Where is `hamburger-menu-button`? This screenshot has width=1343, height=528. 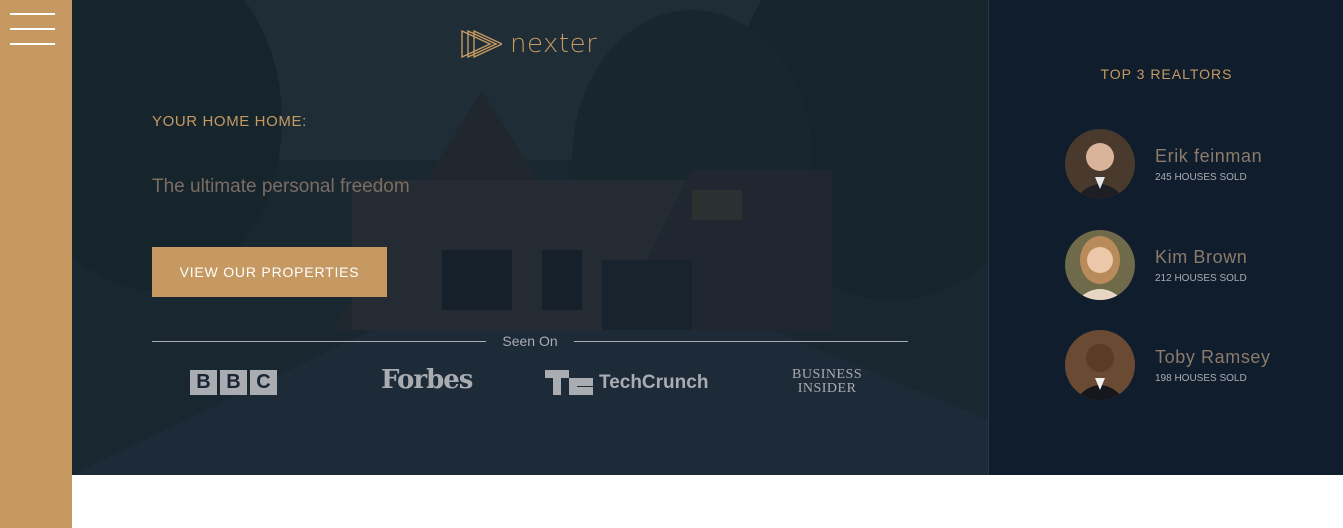 hamburger-menu-button is located at coordinates (36, 30).